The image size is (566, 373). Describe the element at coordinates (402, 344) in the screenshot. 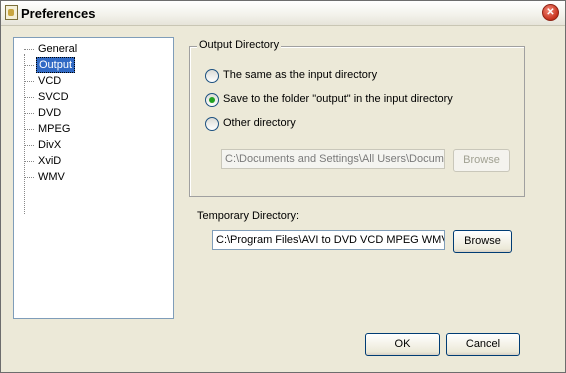

I see `ok-button: OK` at that location.